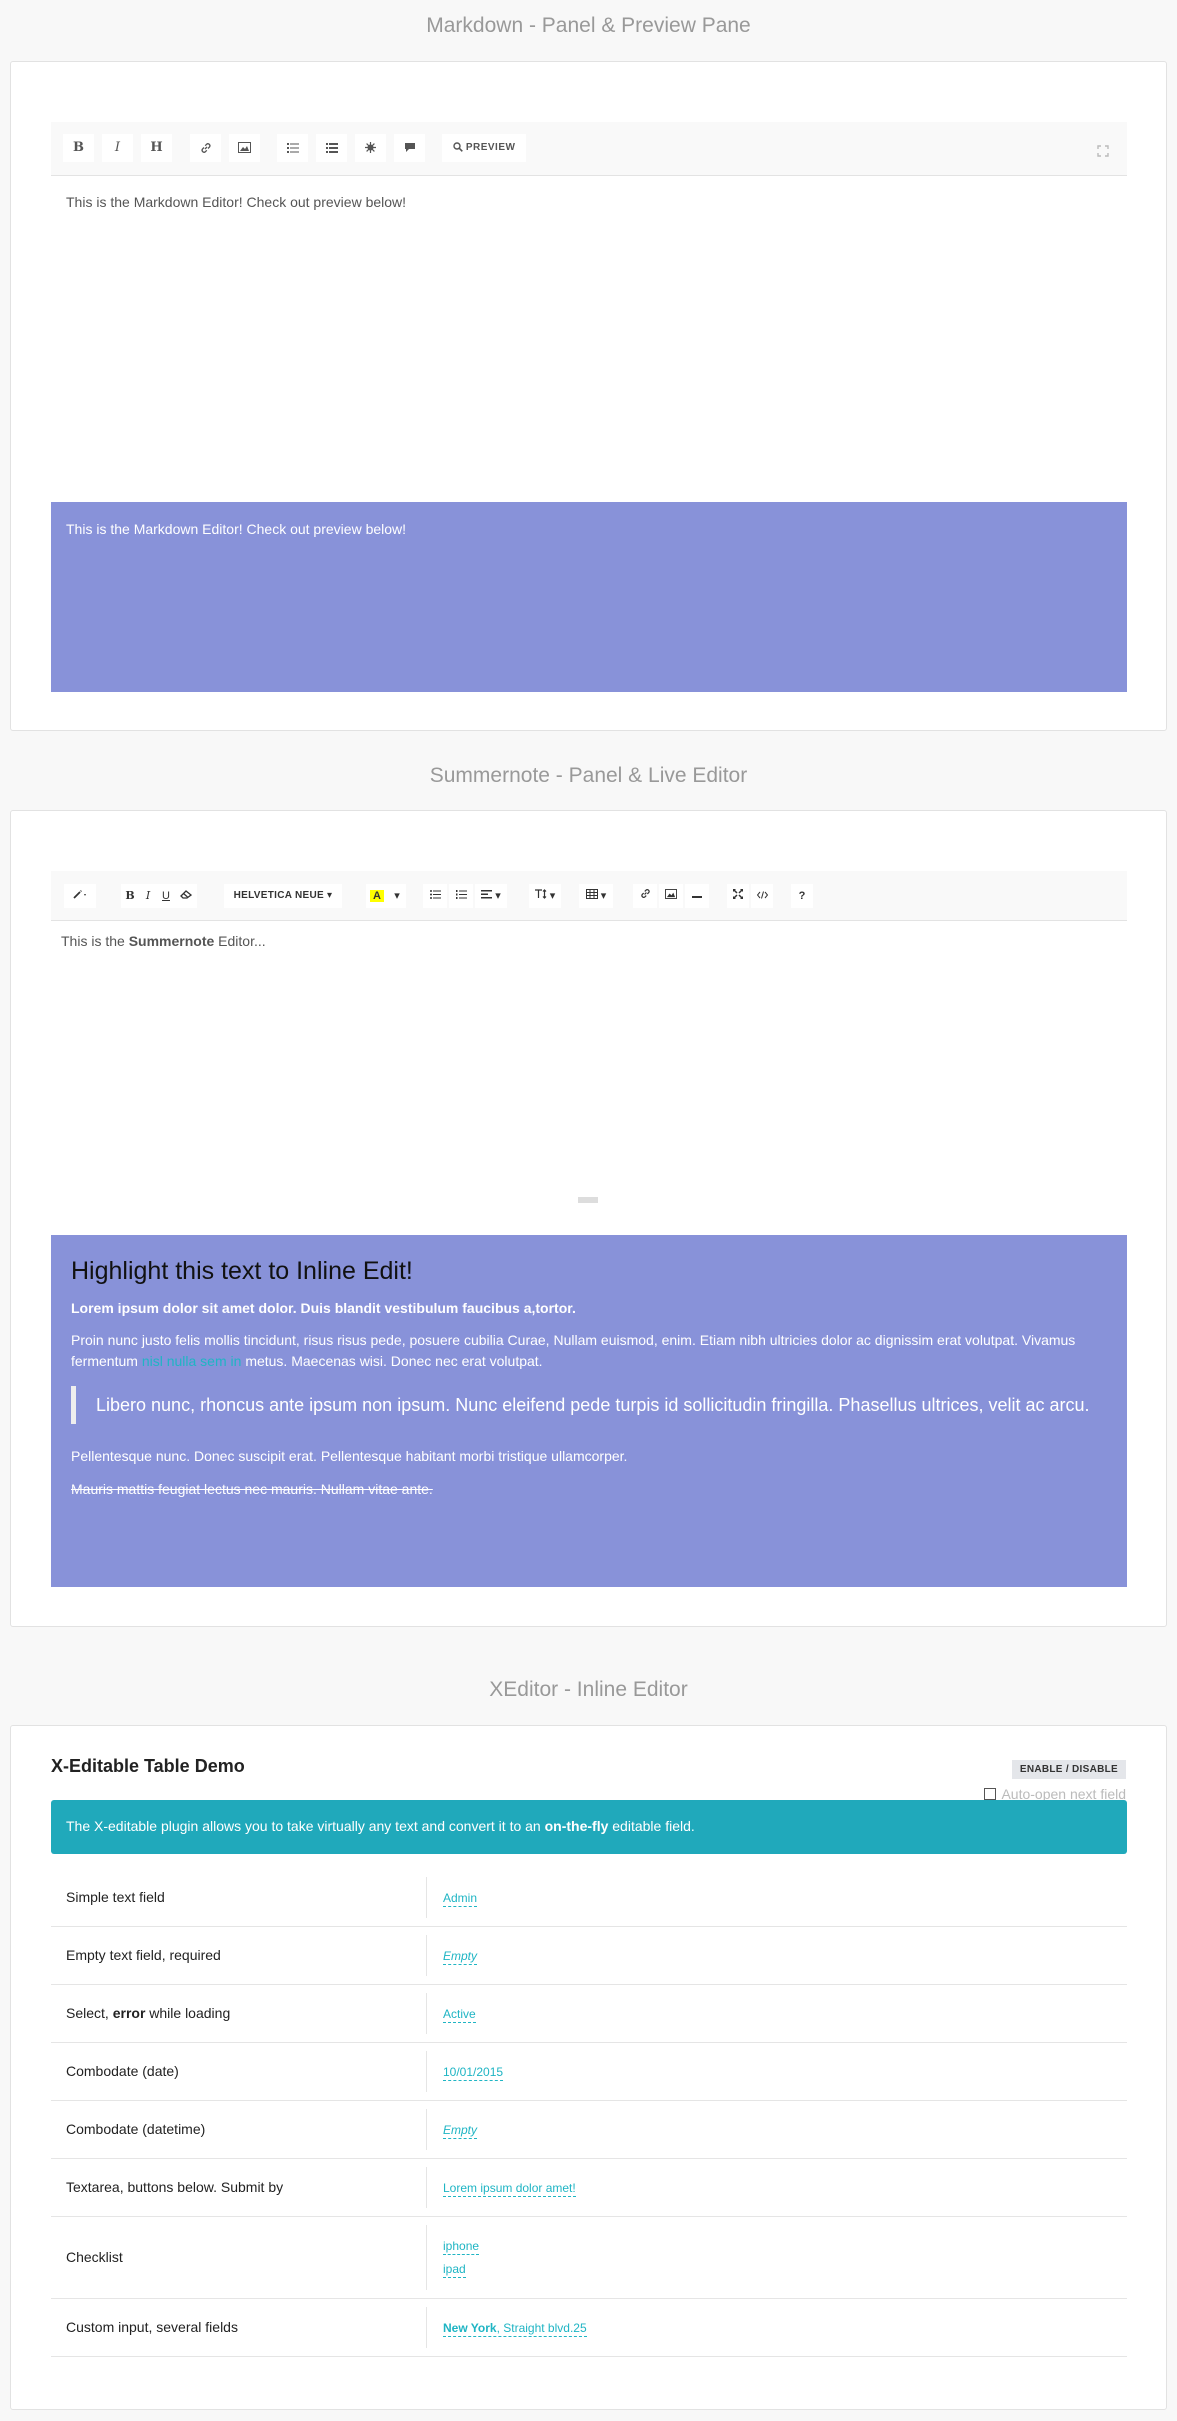  I want to click on quote-button, so click(409, 148).